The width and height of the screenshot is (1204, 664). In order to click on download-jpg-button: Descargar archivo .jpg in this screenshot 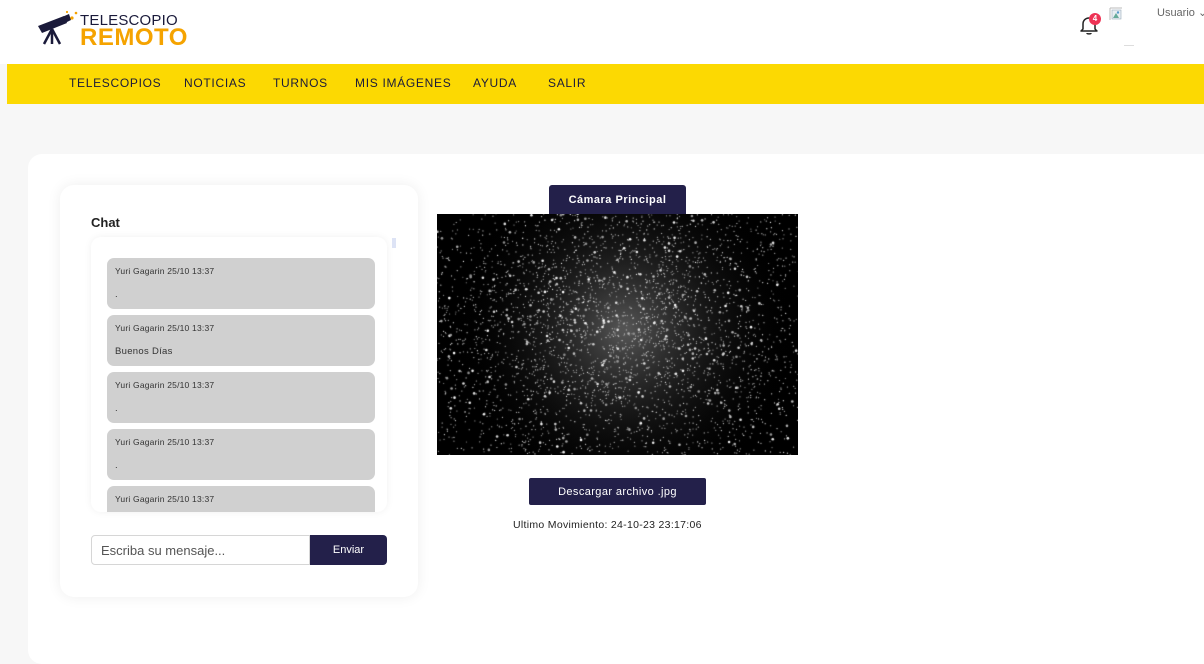, I will do `click(617, 491)`.